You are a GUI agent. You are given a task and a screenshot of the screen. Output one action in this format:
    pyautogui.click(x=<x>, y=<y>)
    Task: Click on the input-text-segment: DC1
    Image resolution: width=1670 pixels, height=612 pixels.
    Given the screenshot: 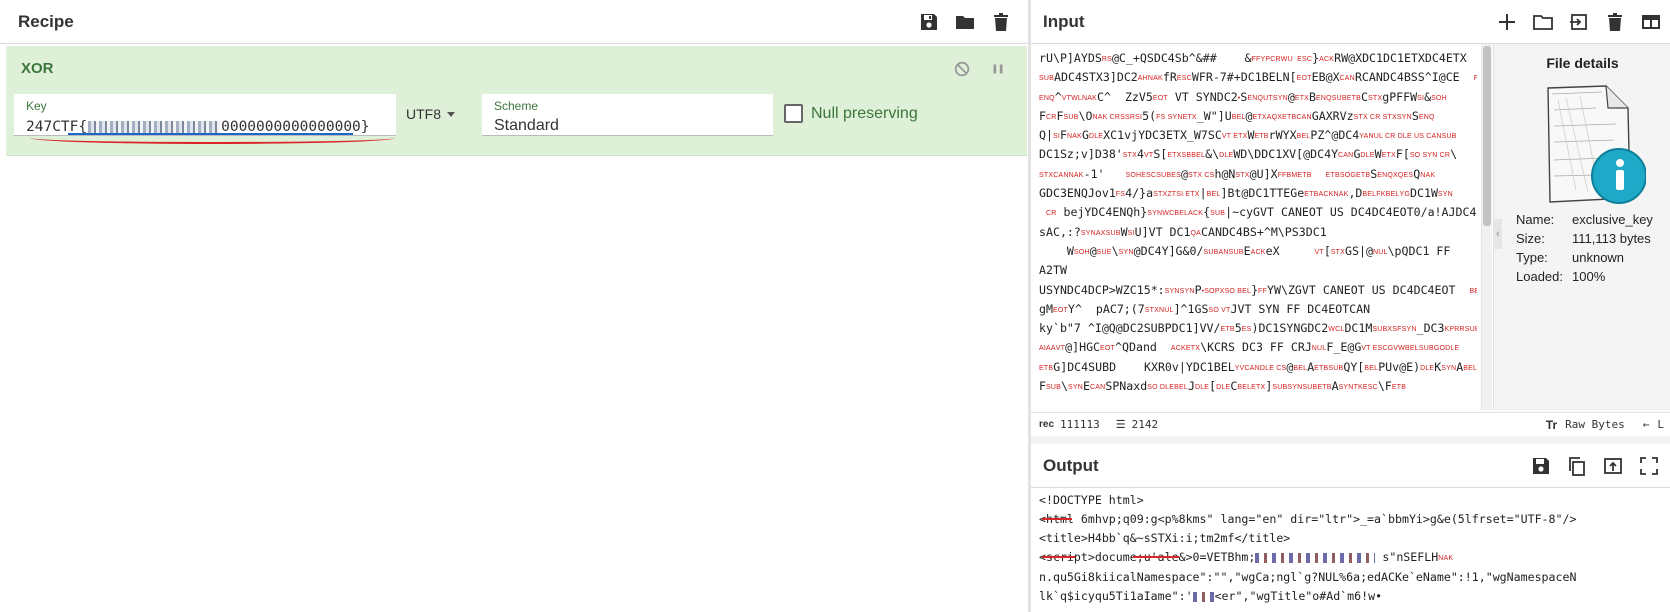 What is the action you would take?
    pyautogui.click(x=1049, y=154)
    